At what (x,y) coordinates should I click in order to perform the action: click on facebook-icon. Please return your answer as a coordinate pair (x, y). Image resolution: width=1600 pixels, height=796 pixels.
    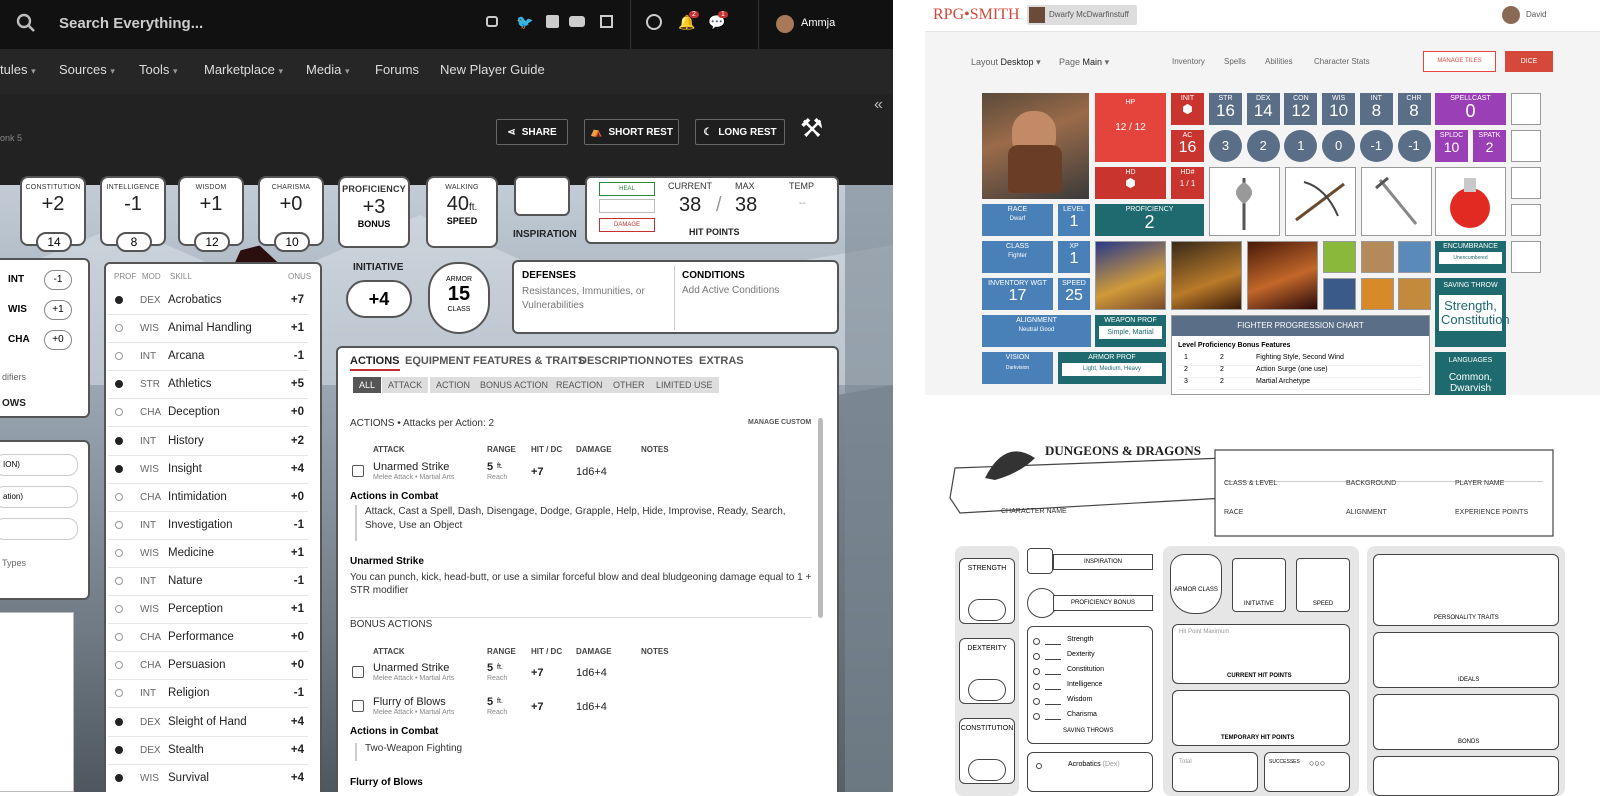
    Looking at the image, I should click on (552, 21).